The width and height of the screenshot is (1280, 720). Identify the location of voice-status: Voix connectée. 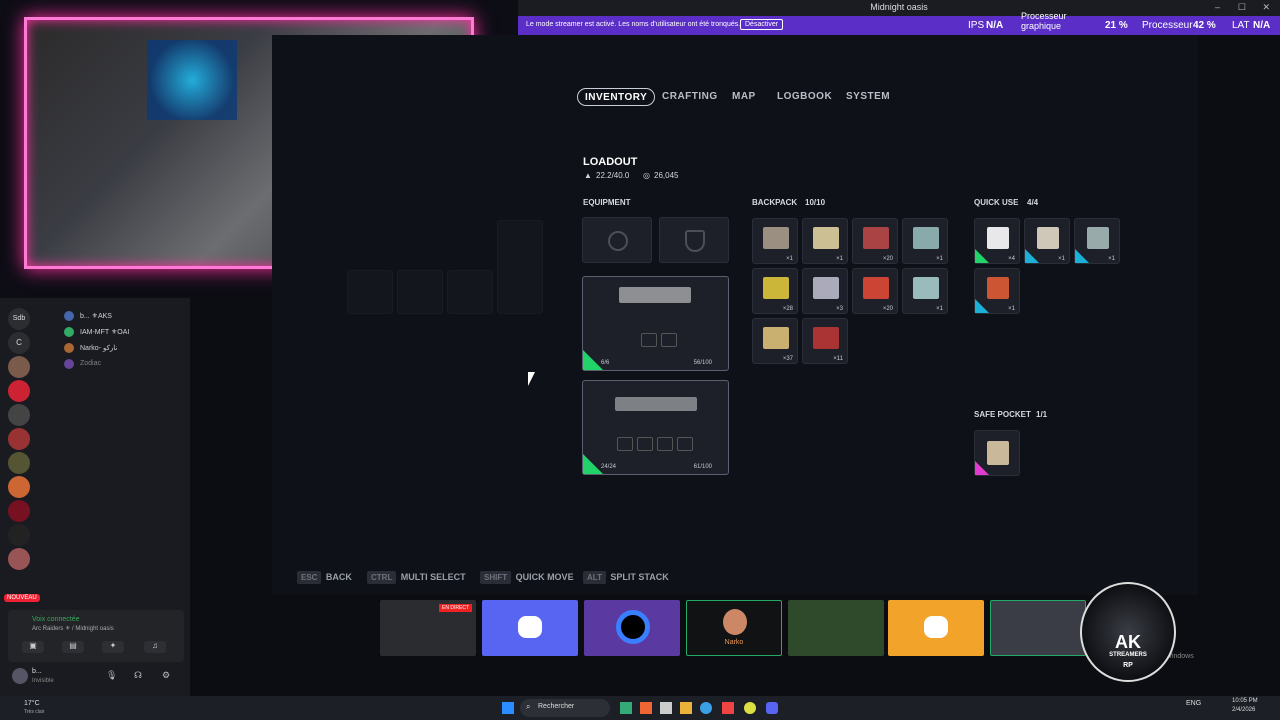
(56, 619).